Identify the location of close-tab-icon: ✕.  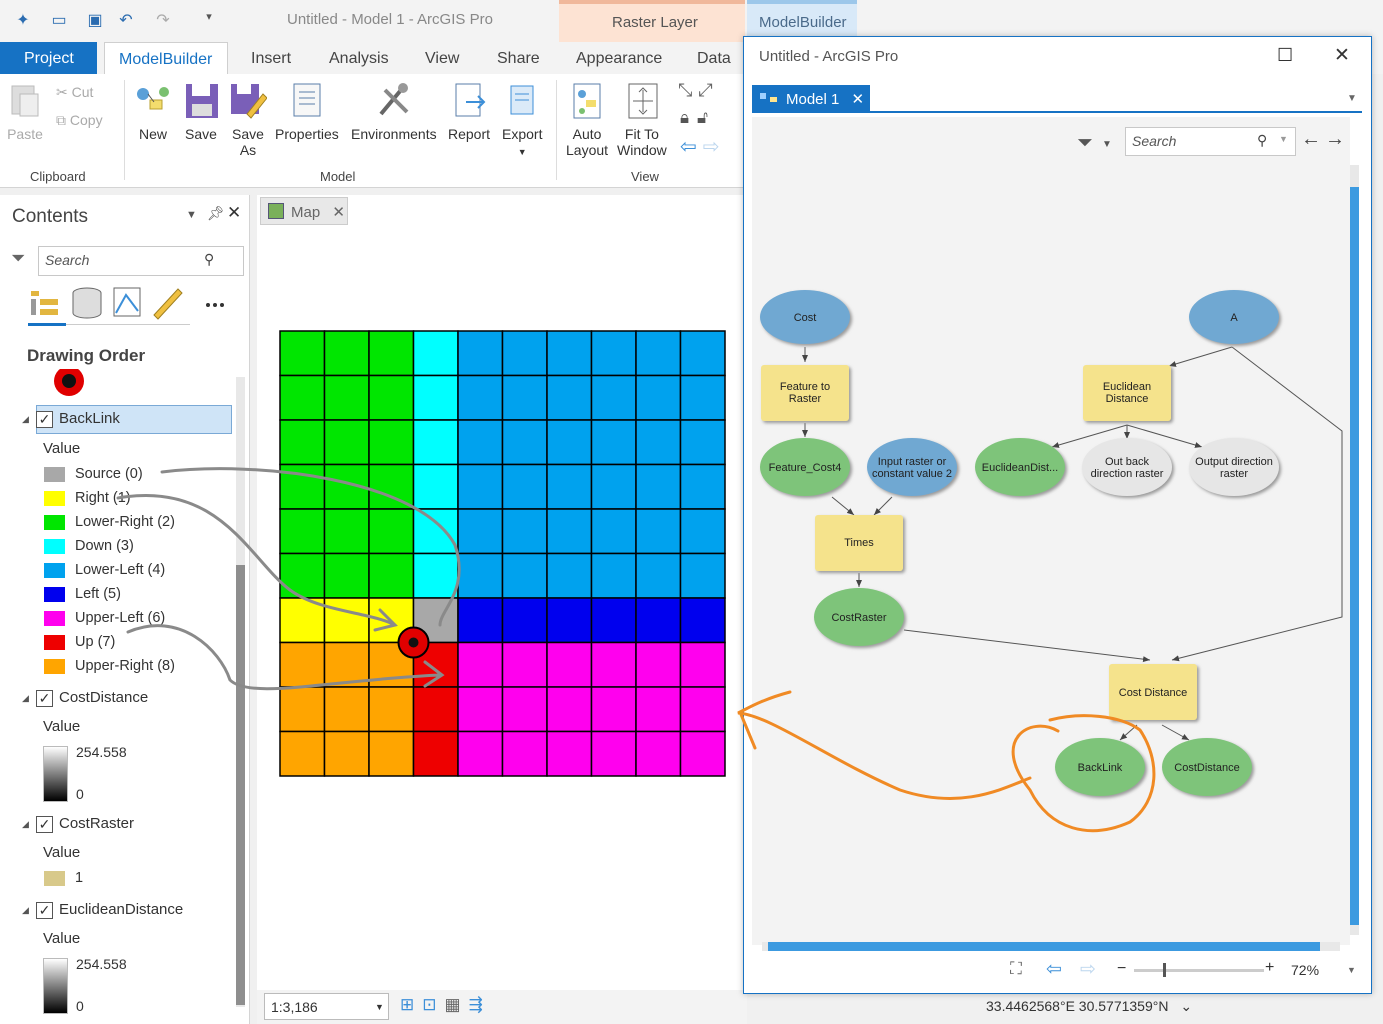
(858, 99).